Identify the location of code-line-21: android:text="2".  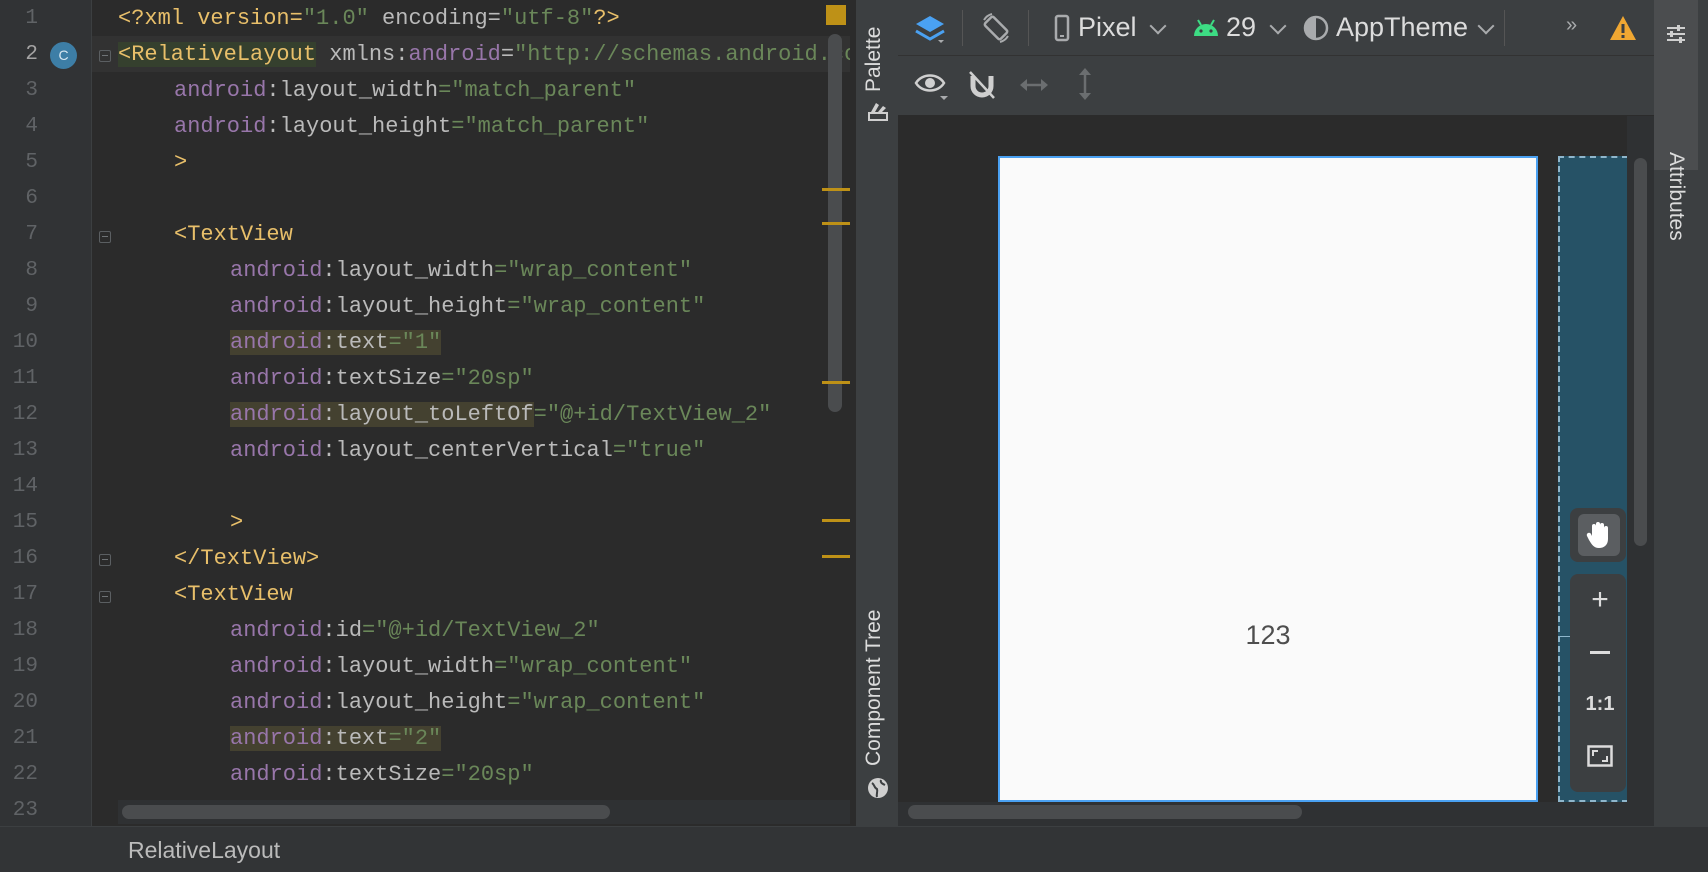
(336, 739).